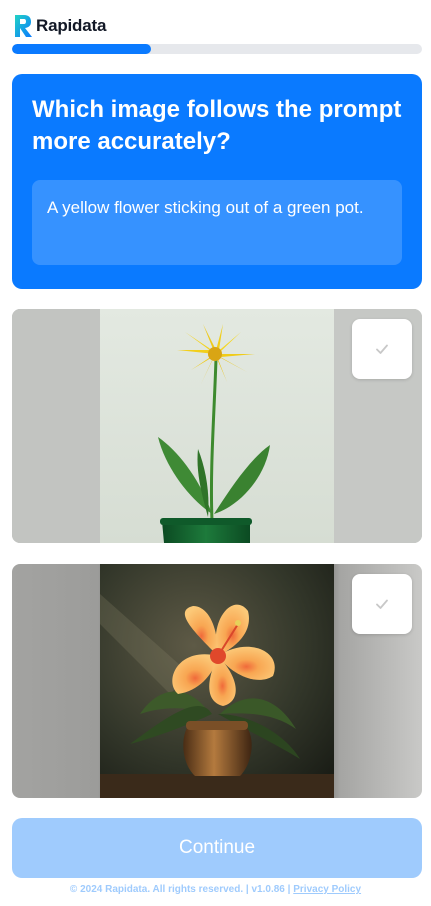  I want to click on app-header: Rapidata, so click(59, 26).